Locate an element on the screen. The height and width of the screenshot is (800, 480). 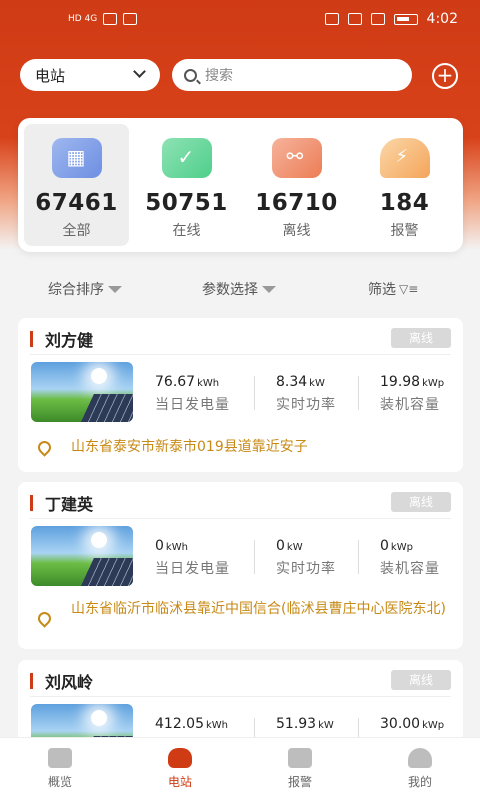
stat-label: 全部 is located at coordinates (76, 231).